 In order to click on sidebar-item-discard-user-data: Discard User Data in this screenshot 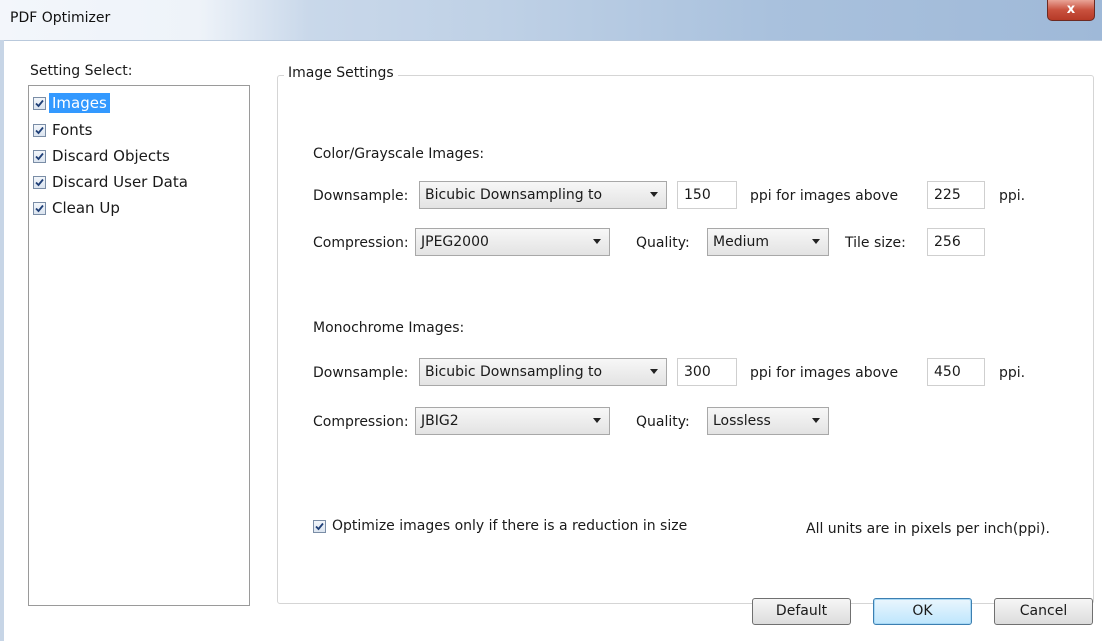, I will do `click(140, 182)`.